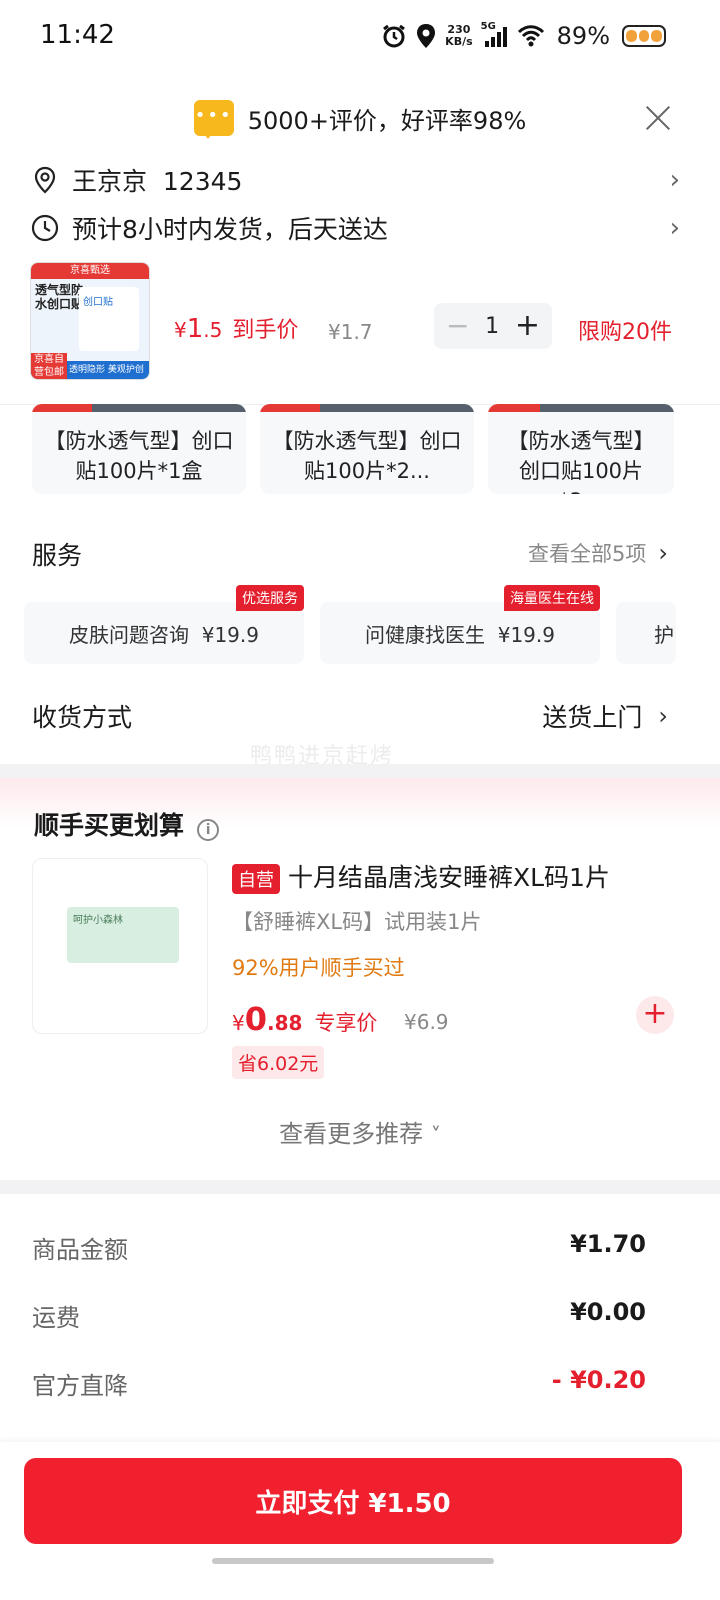 The image size is (720, 1600). I want to click on plus-button: +, so click(527, 326).